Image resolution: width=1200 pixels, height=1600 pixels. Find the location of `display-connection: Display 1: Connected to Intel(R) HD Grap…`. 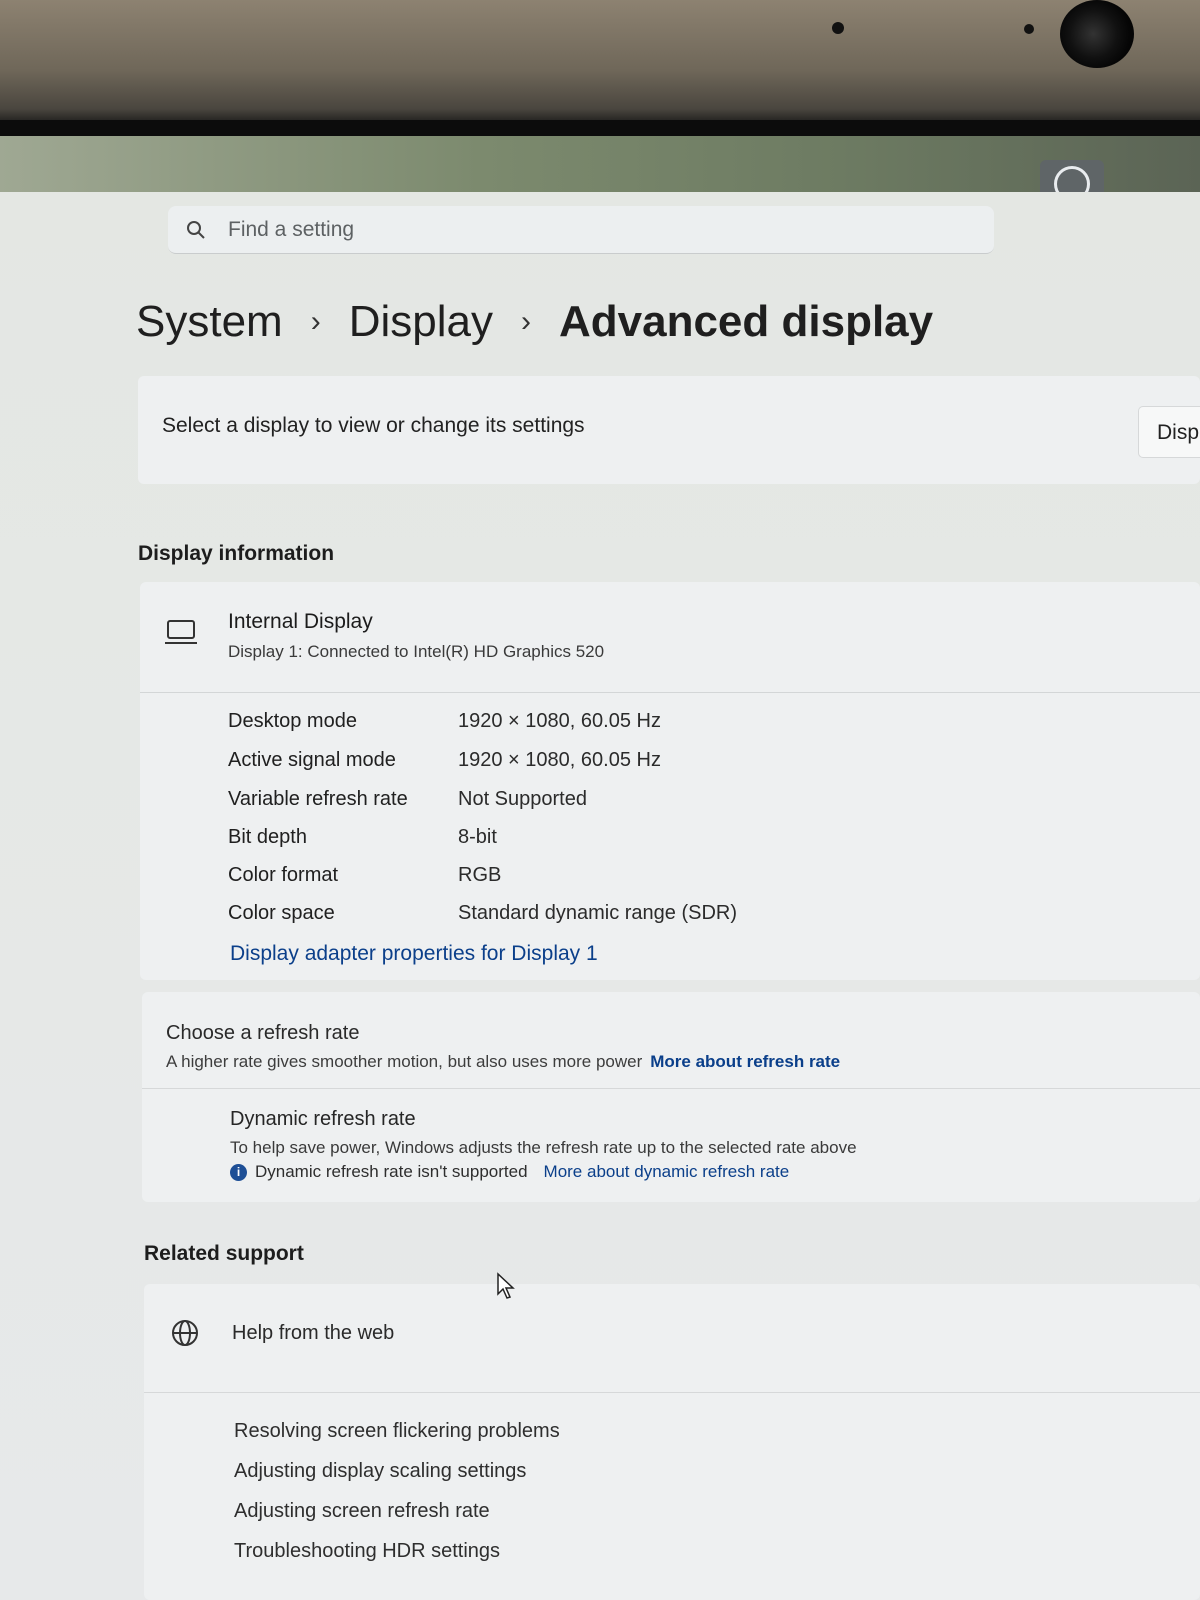

display-connection: Display 1: Connected to Intel(R) HD Grap… is located at coordinates (416, 651).